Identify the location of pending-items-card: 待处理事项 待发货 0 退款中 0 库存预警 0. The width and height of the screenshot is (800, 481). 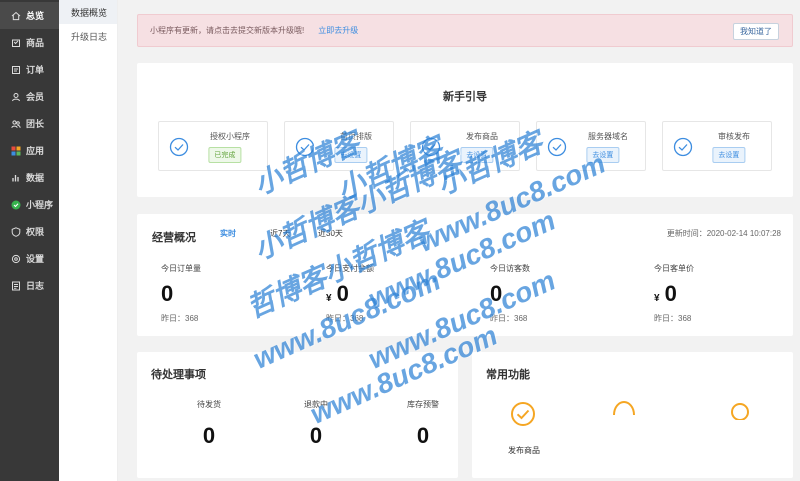
(297, 415).